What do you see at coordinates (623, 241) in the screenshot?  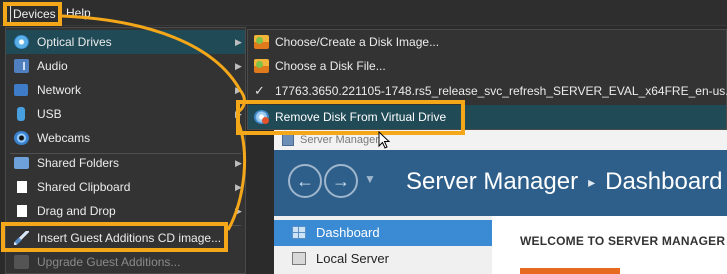 I see `welcome-heading: WELCOME TO SERVER MANAGER` at bounding box center [623, 241].